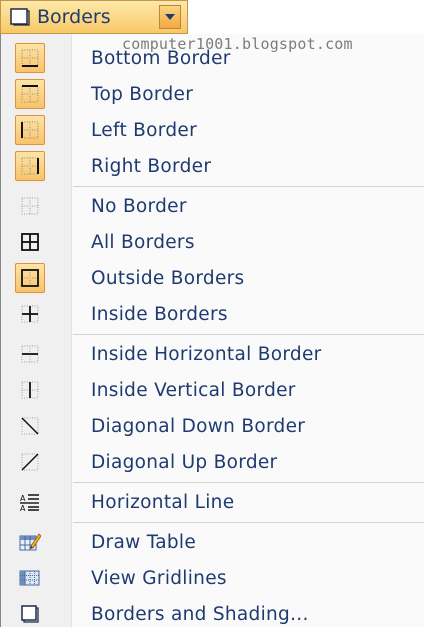 This screenshot has width=424, height=627. I want to click on menu-item-diagonal-down-border: Diagonal Down Border, so click(212, 426).